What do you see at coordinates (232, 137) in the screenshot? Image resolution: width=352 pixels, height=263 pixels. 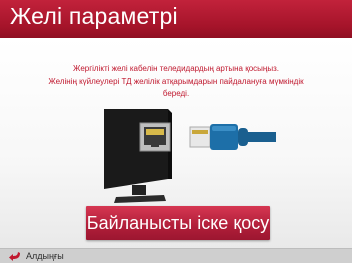 I see `lan-cable-icon` at bounding box center [232, 137].